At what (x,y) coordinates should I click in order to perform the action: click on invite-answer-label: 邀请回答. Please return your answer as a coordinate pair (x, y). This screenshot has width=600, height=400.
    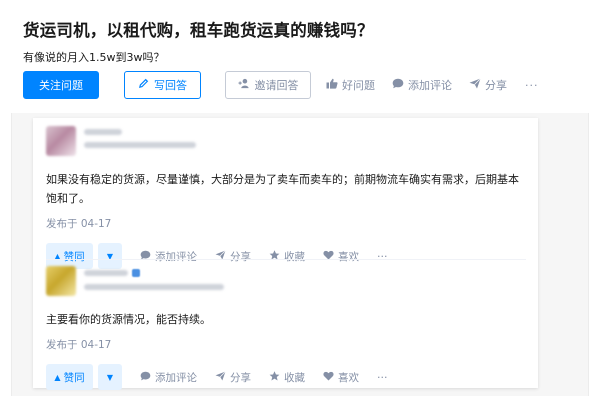
    Looking at the image, I should click on (276, 85).